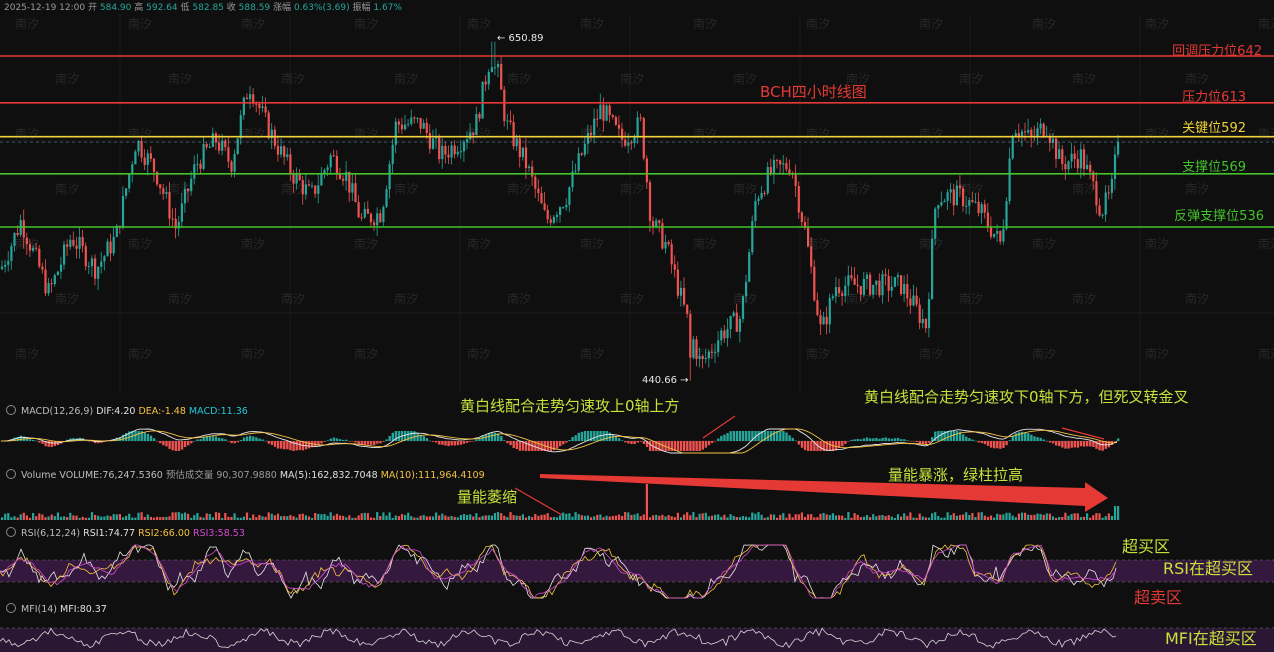 The width and height of the screenshot is (1274, 652). What do you see at coordinates (1214, 97) in the screenshot?
I see `level-label-613: 压力位613` at bounding box center [1214, 97].